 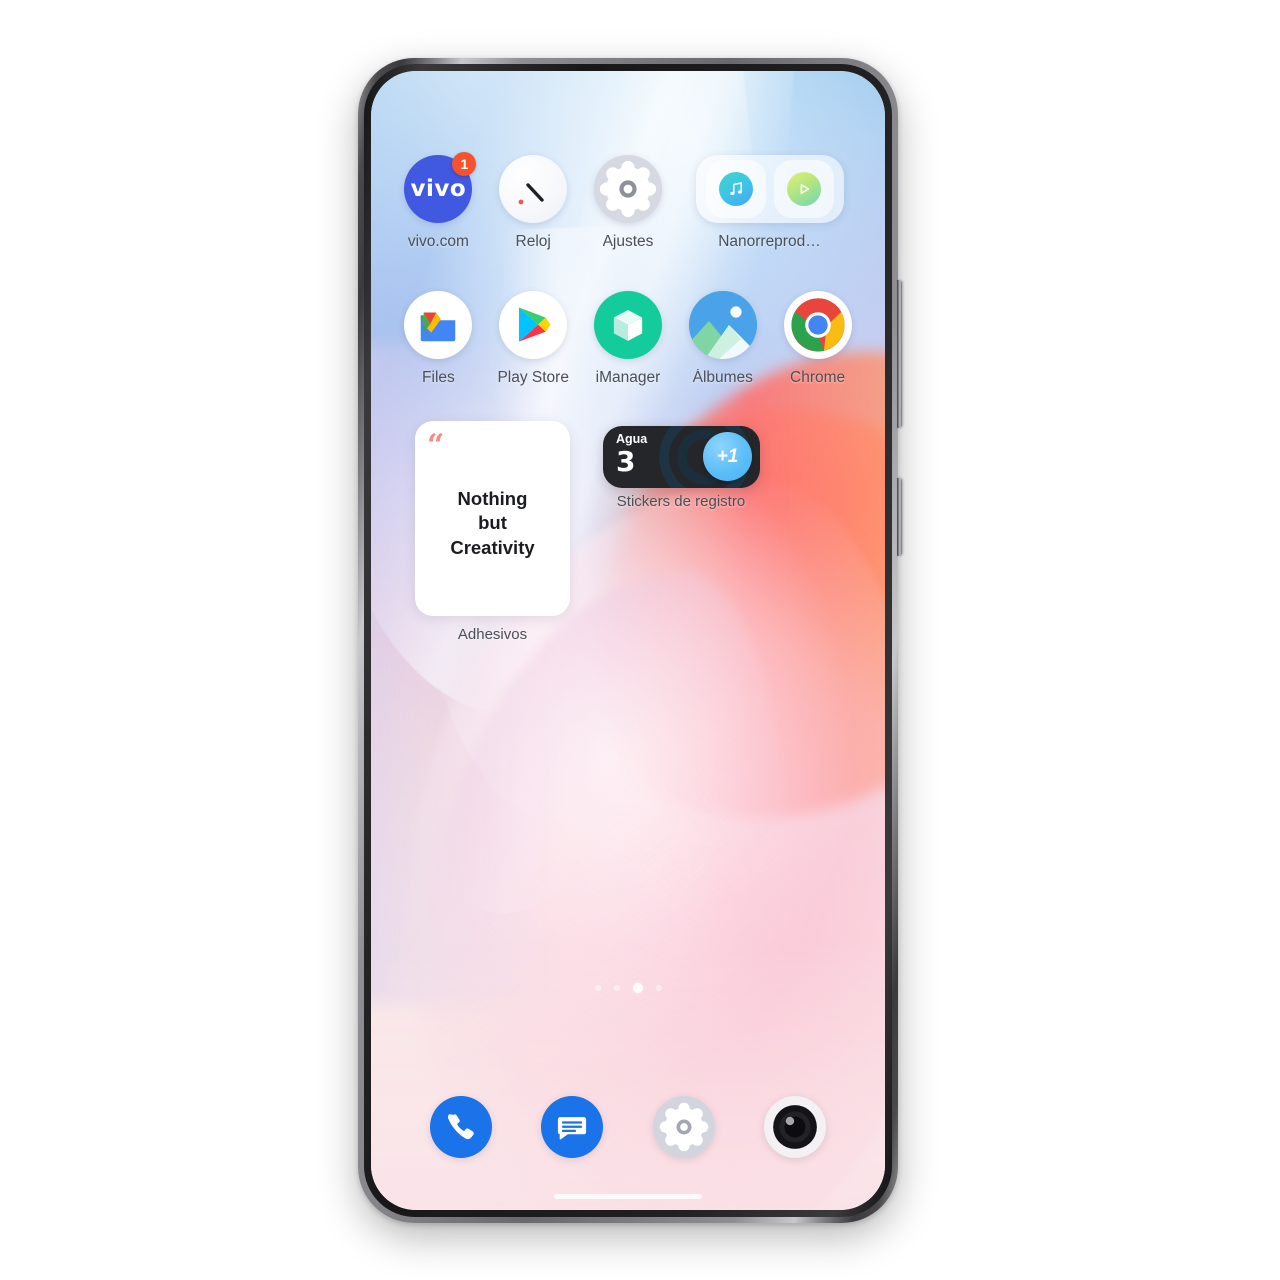 I want to click on app-icon-files: Files, so click(x=438, y=338).